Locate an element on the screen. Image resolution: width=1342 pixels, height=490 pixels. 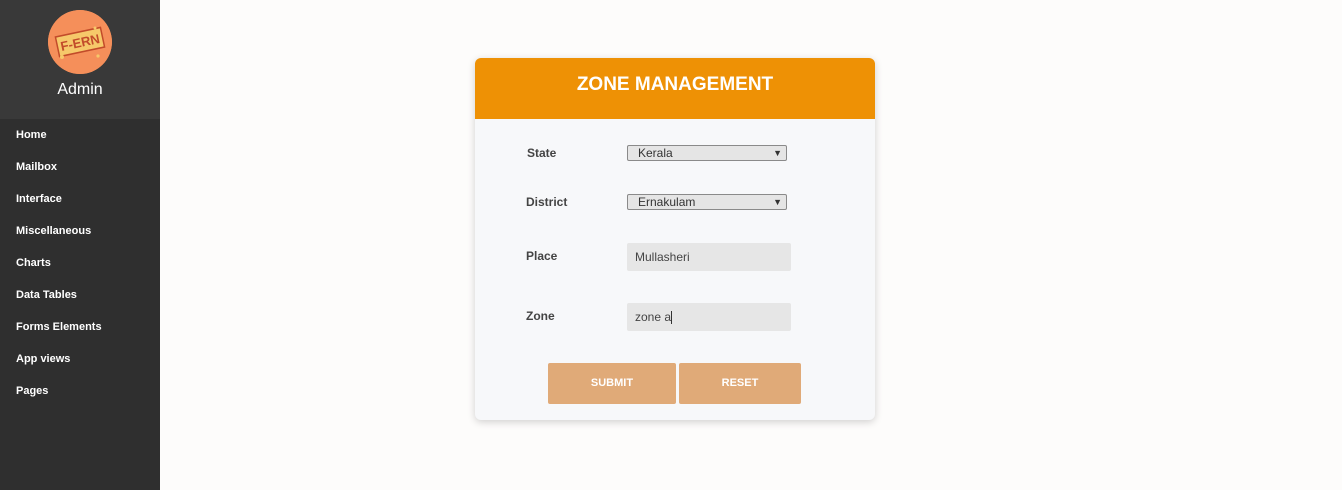
profile-panel: F-ERN Admin is located at coordinates (80, 59).